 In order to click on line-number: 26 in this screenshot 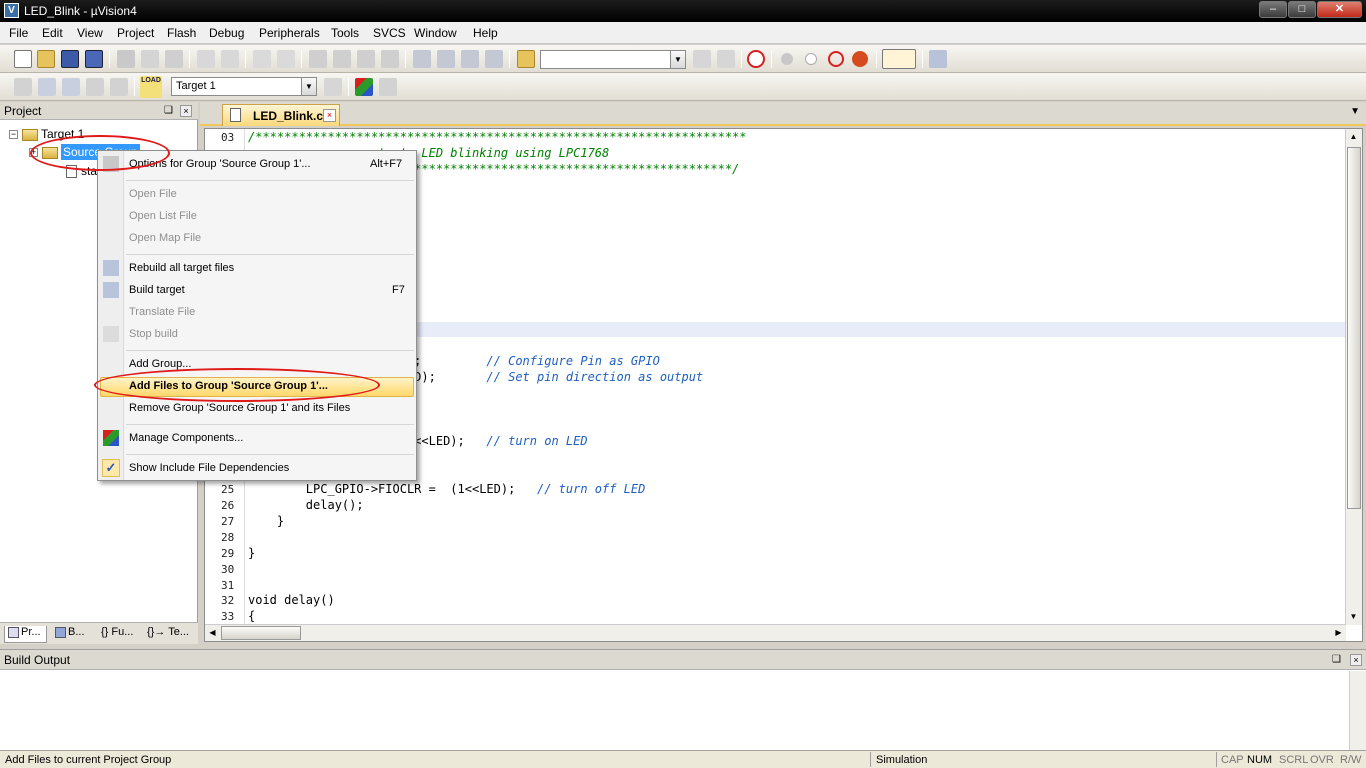, I will do `click(228, 505)`.